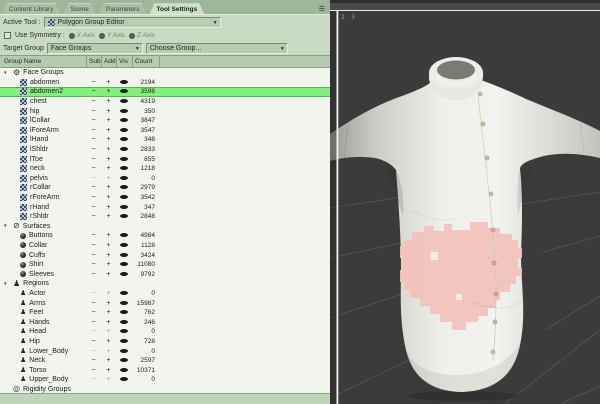  What do you see at coordinates (165, 351) in the screenshot?
I see `tree-row-Lower_Body: ♟ Lower_Body − +0` at bounding box center [165, 351].